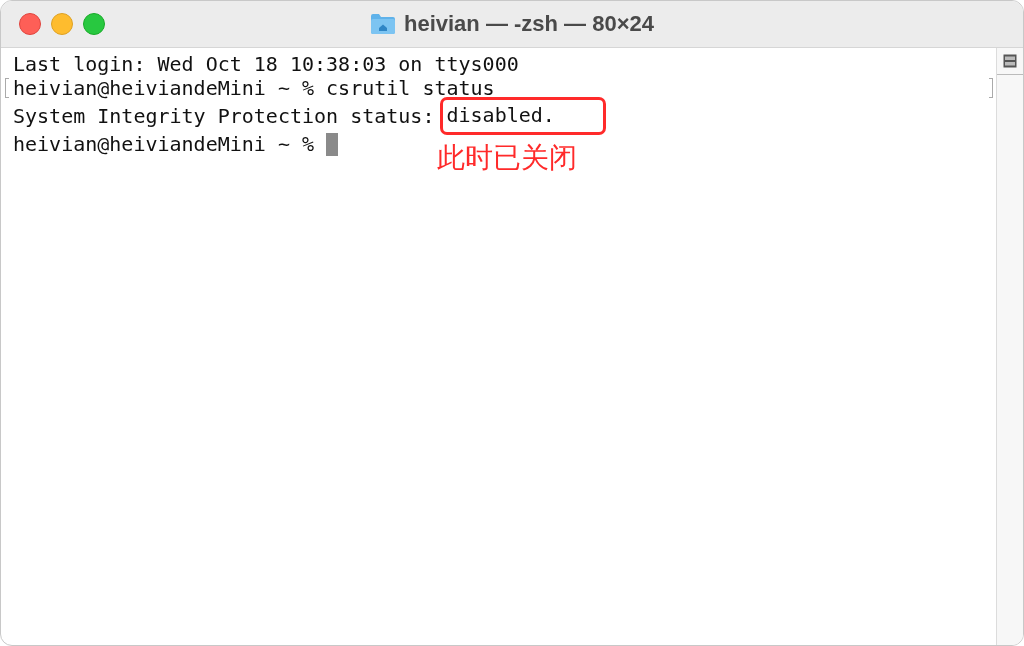 The height and width of the screenshot is (646, 1024). What do you see at coordinates (62, 24) in the screenshot?
I see `minimize-button` at bounding box center [62, 24].